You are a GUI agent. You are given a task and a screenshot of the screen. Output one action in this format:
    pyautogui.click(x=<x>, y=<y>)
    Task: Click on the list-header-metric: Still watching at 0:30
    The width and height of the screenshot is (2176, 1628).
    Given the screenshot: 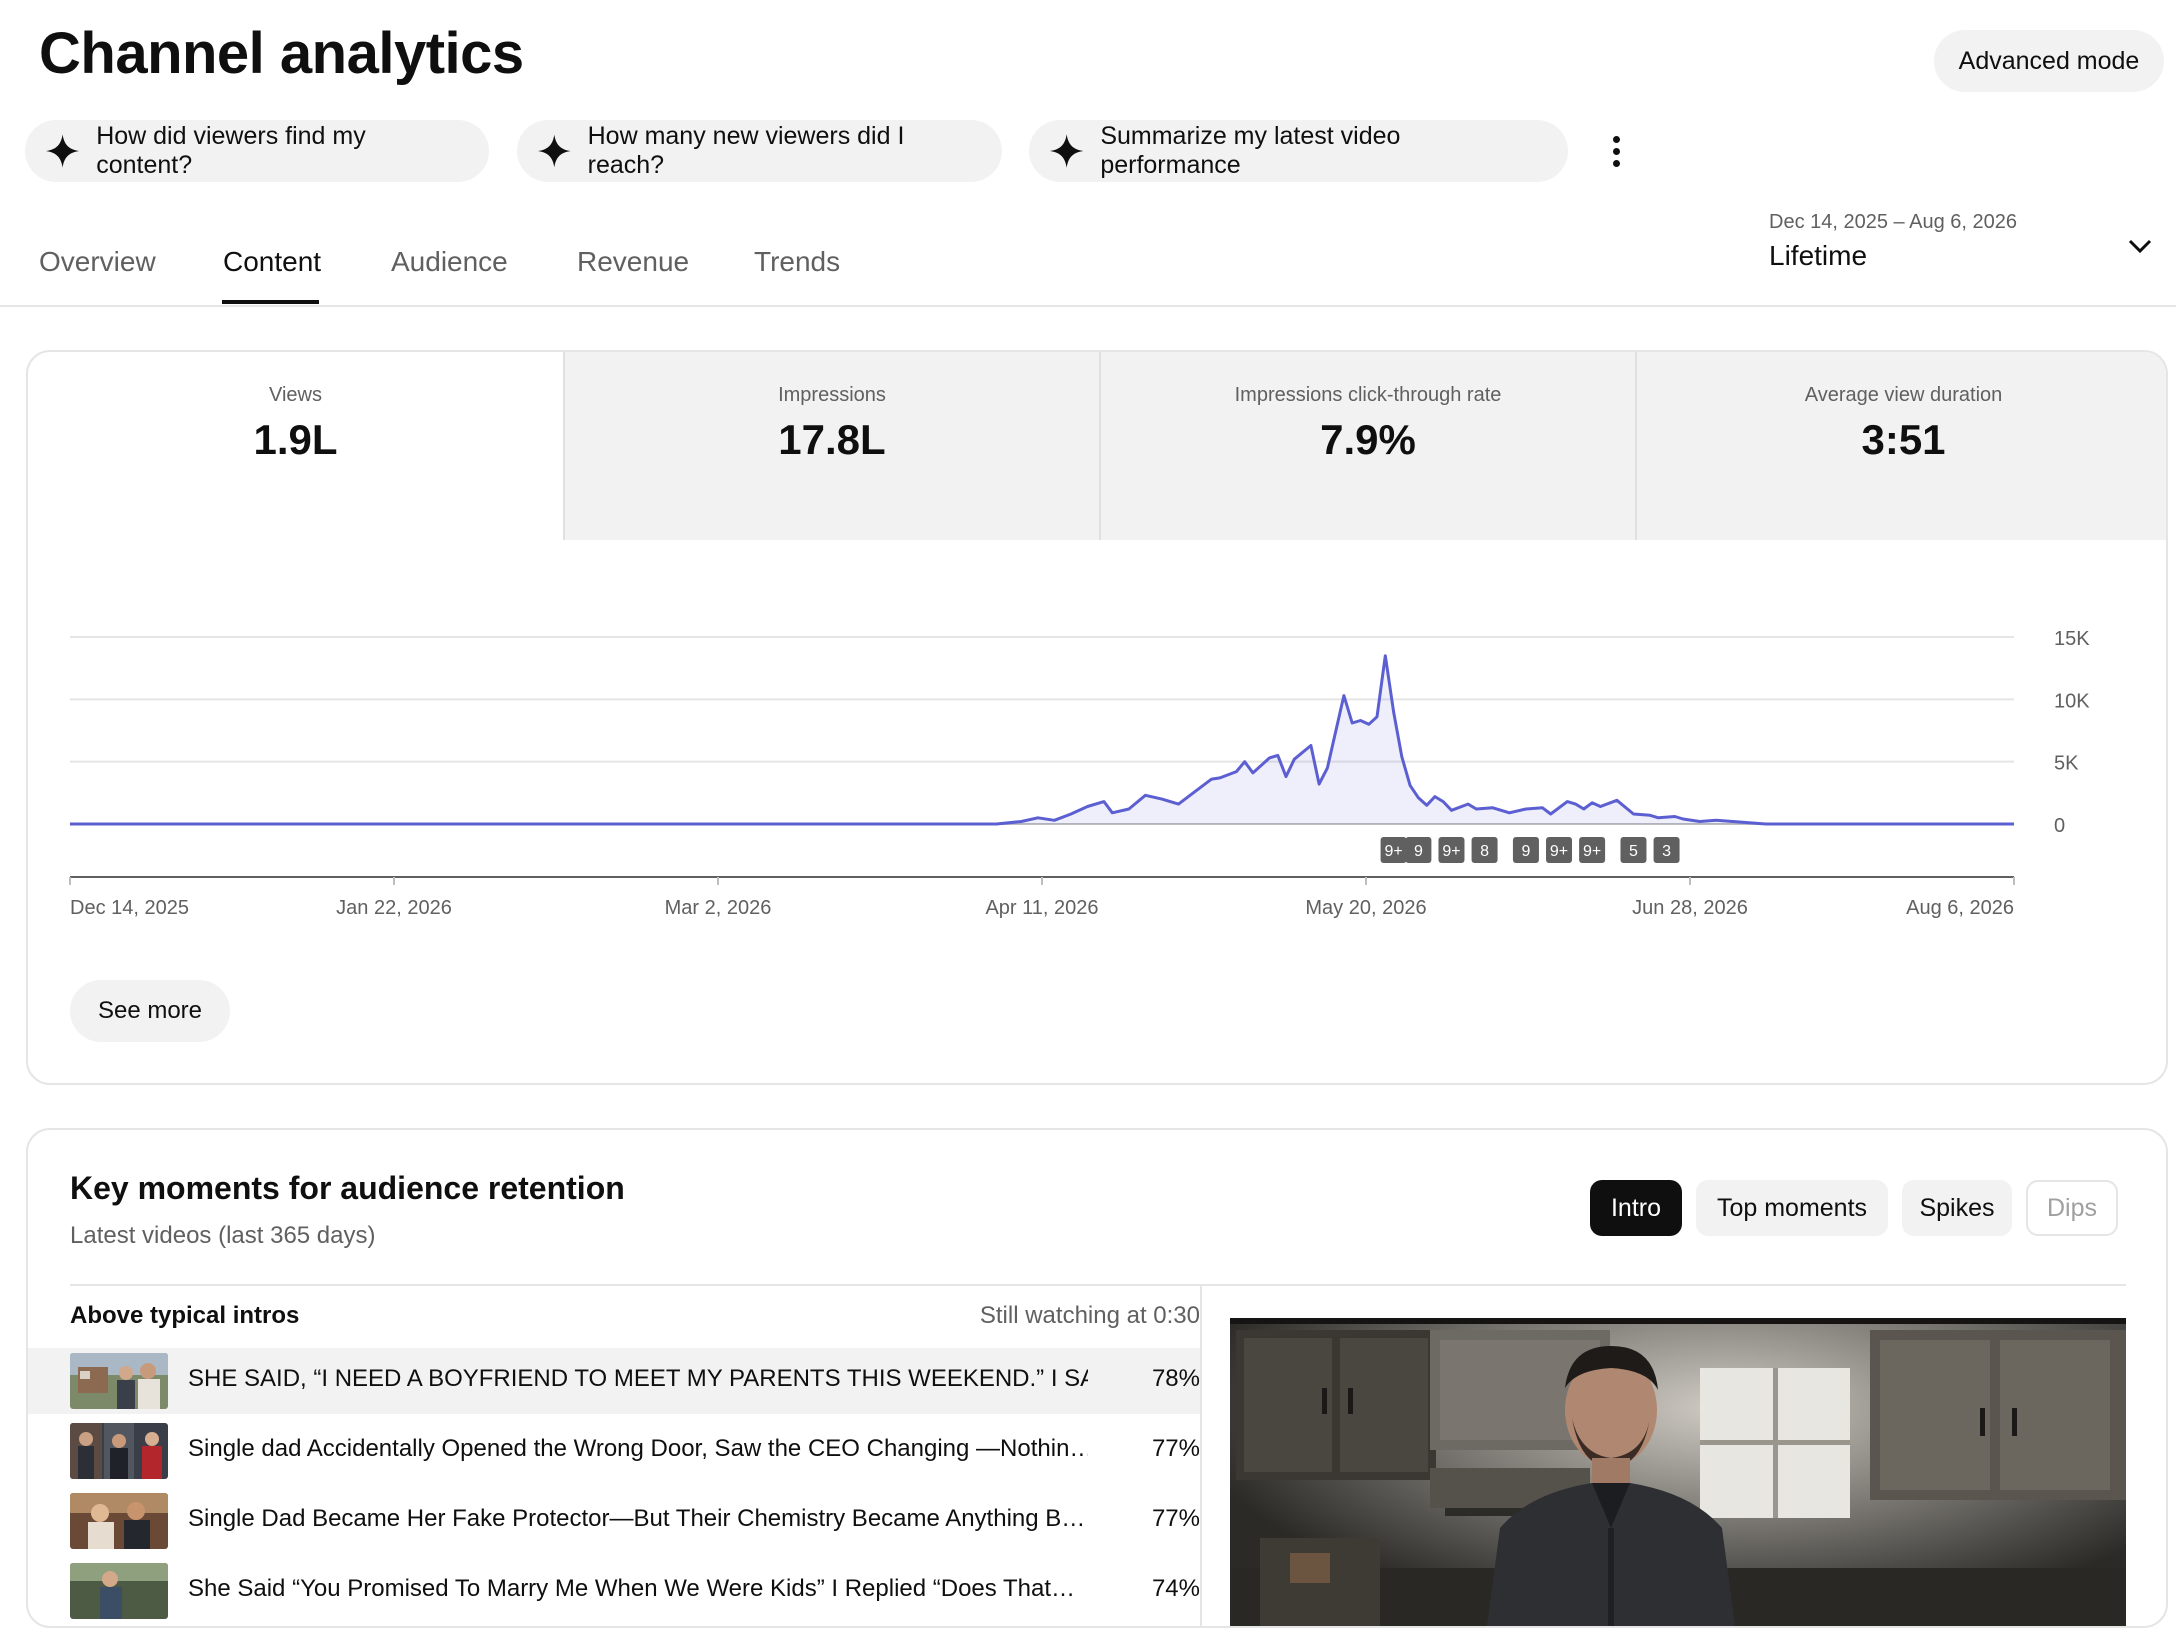 What is the action you would take?
    pyautogui.click(x=1089, y=1315)
    